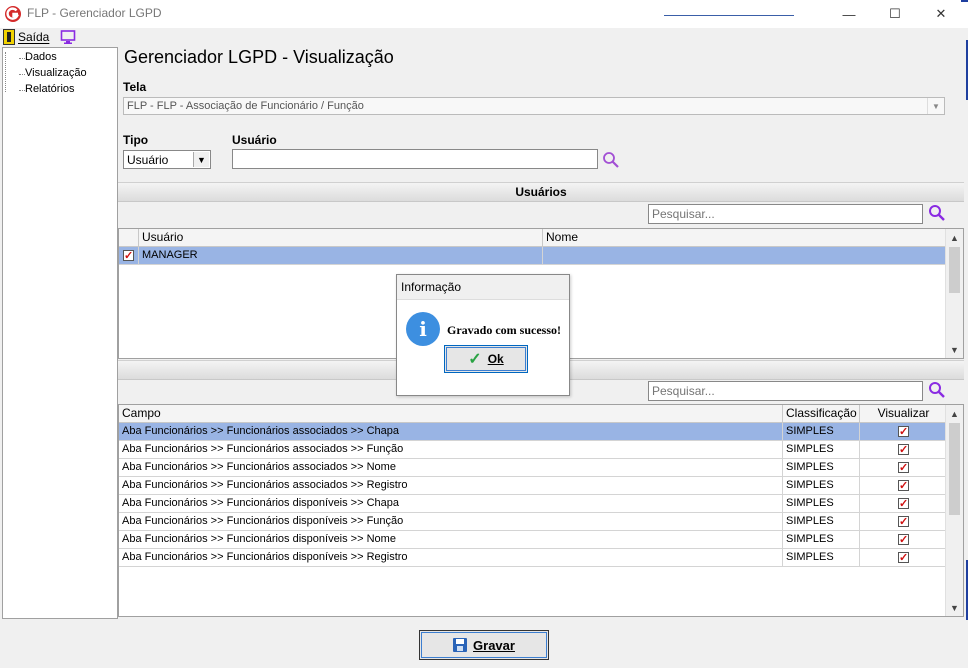  What do you see at coordinates (785, 391) in the screenshot?
I see `fields-search-input` at bounding box center [785, 391].